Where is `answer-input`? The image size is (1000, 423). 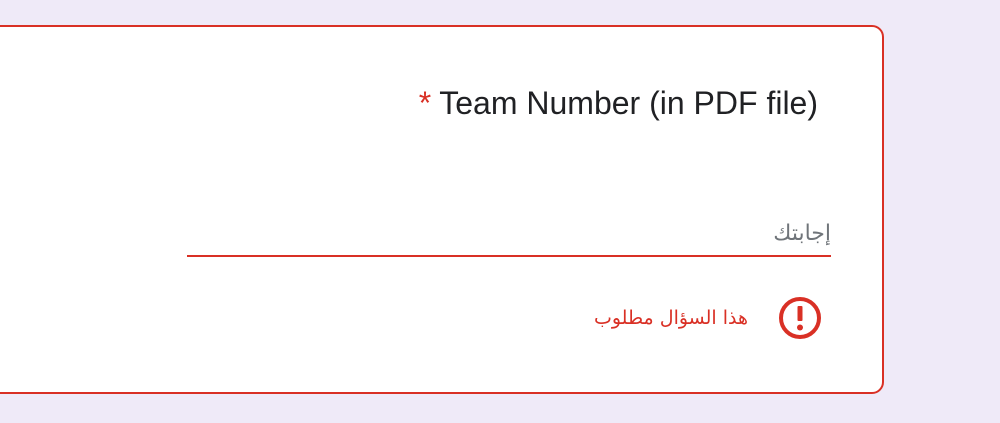
answer-input is located at coordinates (509, 234).